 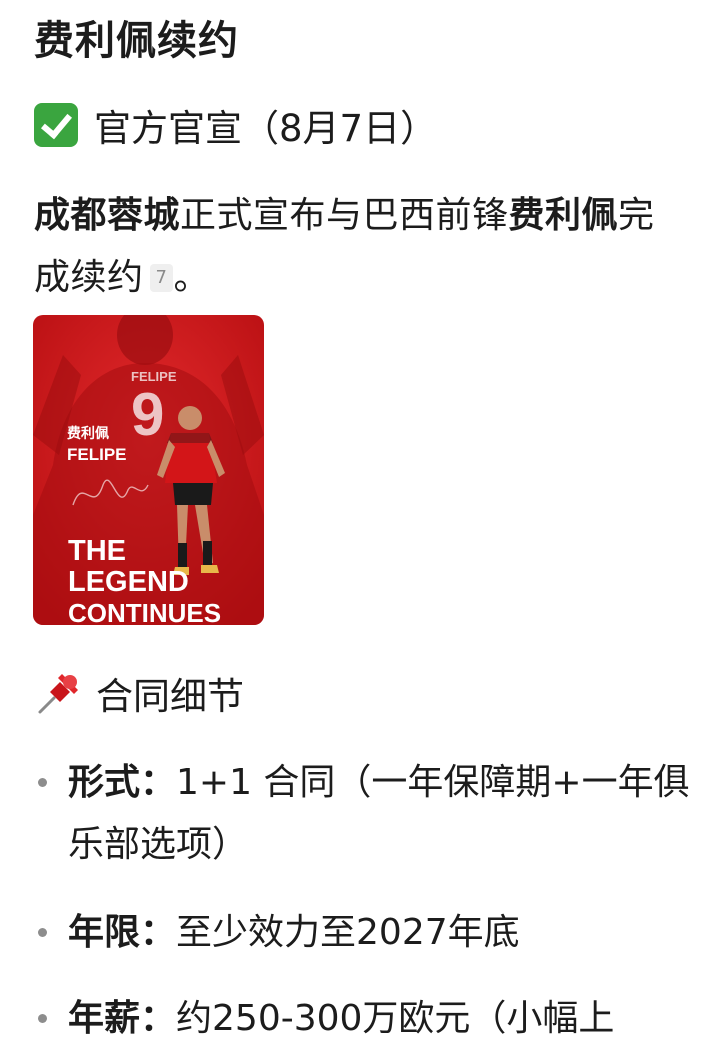 What do you see at coordinates (359, 247) in the screenshot?
I see `announcement-paragraph: 成都蓉城正式宣布与巴西前锋费利佩完成续约 7。` at bounding box center [359, 247].